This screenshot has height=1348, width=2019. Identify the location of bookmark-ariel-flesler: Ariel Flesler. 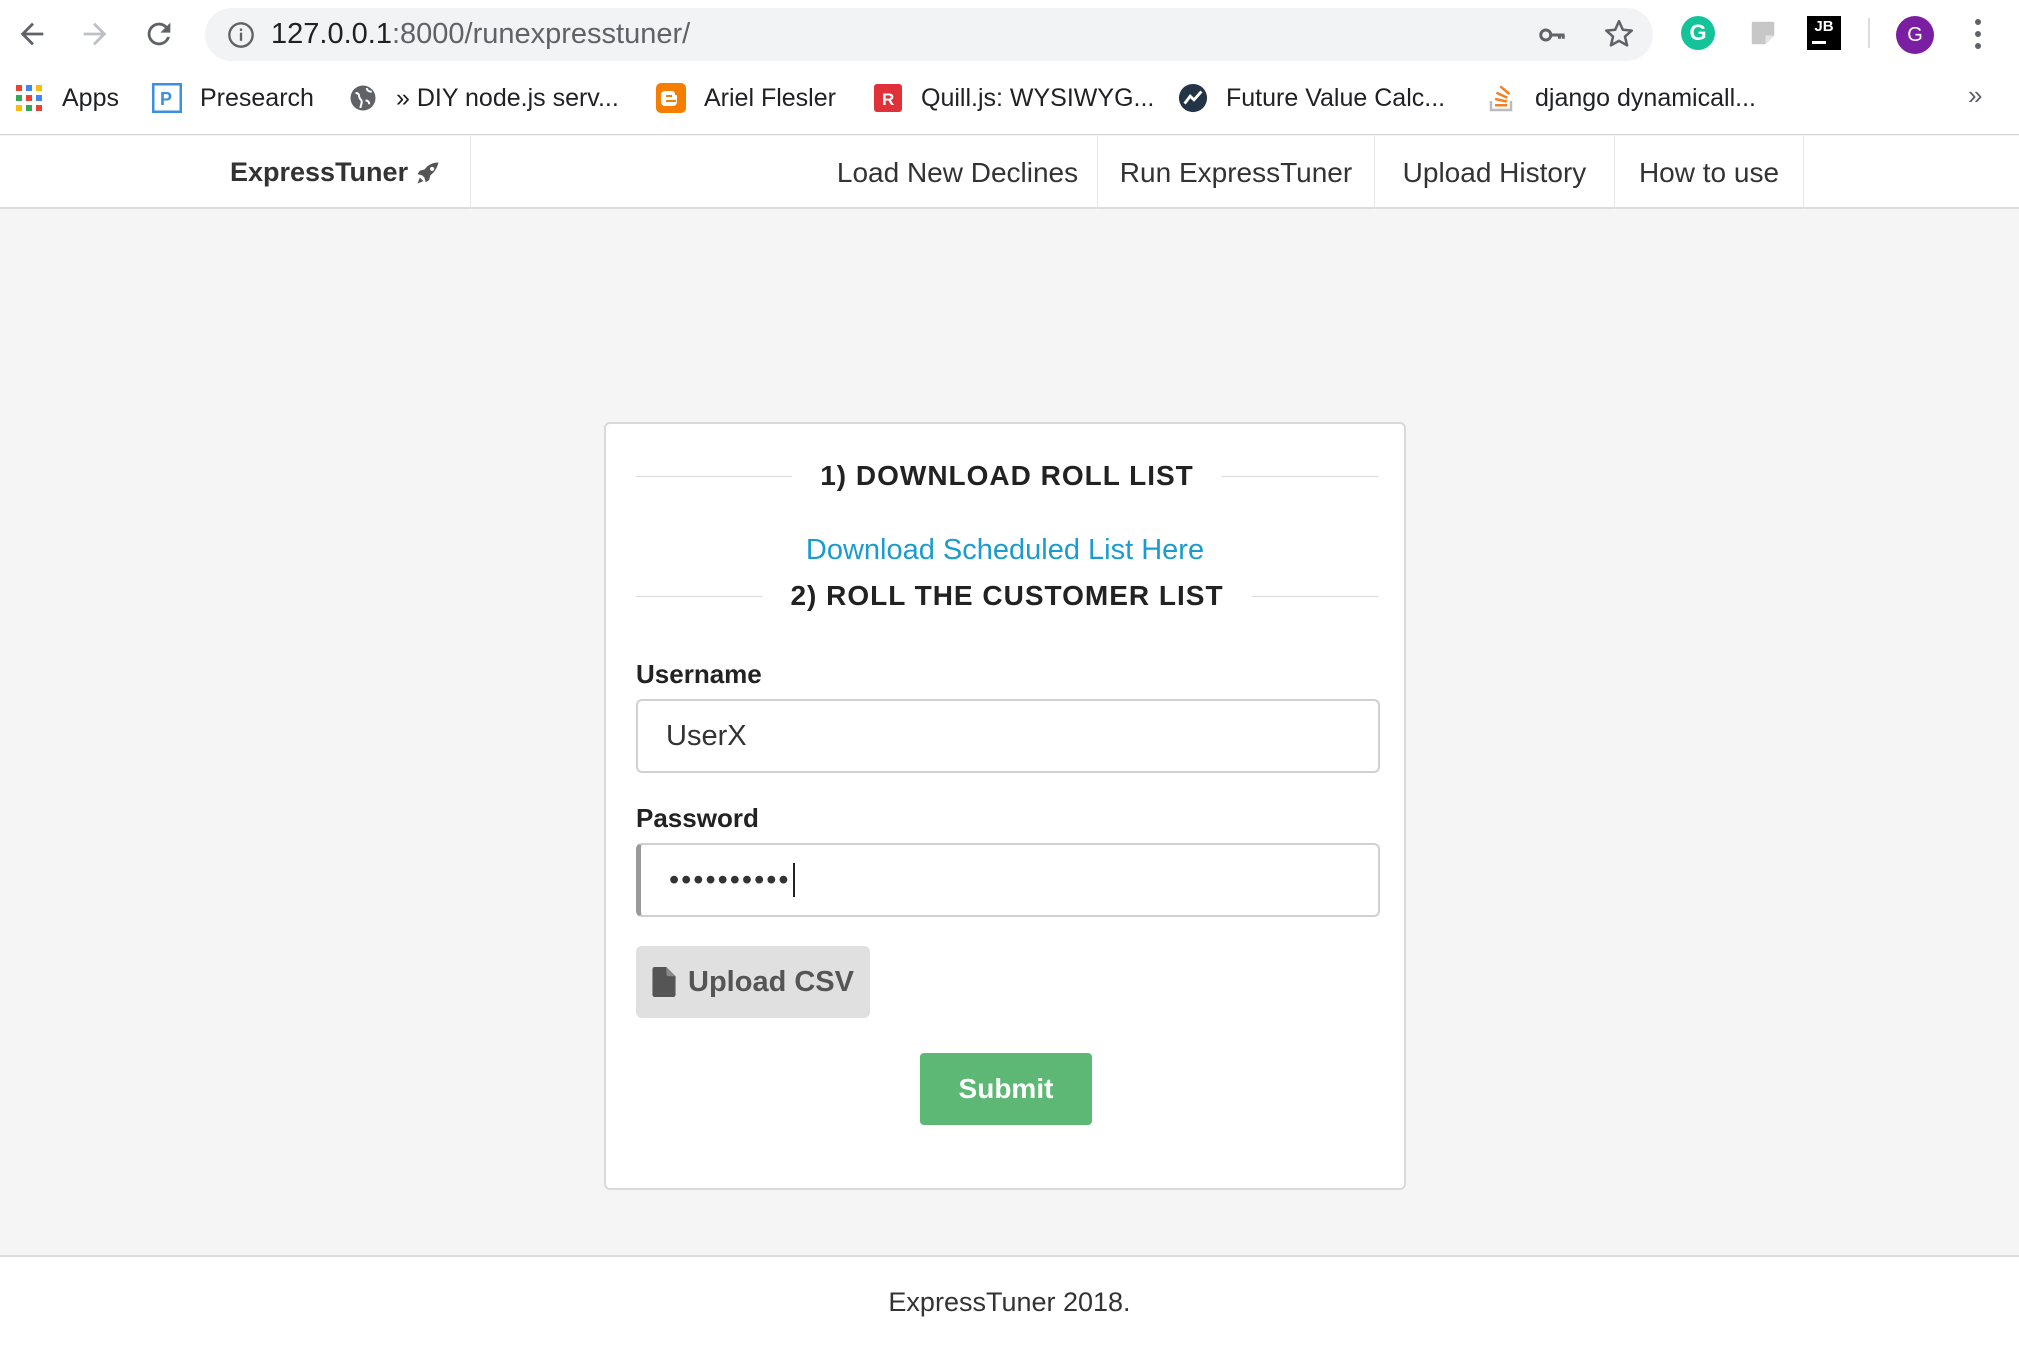
(746, 98).